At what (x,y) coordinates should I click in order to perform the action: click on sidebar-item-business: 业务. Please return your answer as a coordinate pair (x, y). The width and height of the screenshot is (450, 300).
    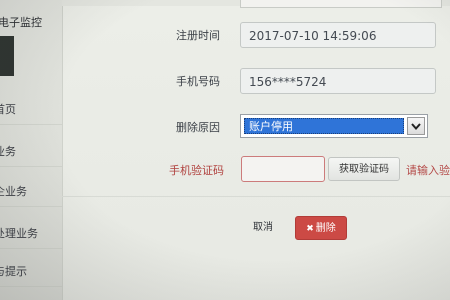
    Looking at the image, I should click on (31, 152).